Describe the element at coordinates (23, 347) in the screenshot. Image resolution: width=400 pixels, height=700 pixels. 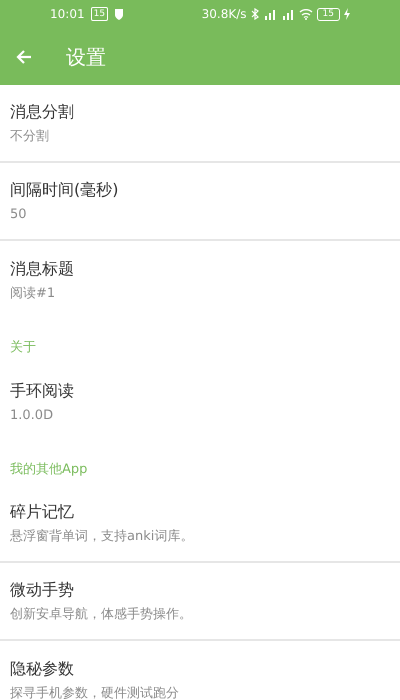
I see `section-header: 关于` at that location.